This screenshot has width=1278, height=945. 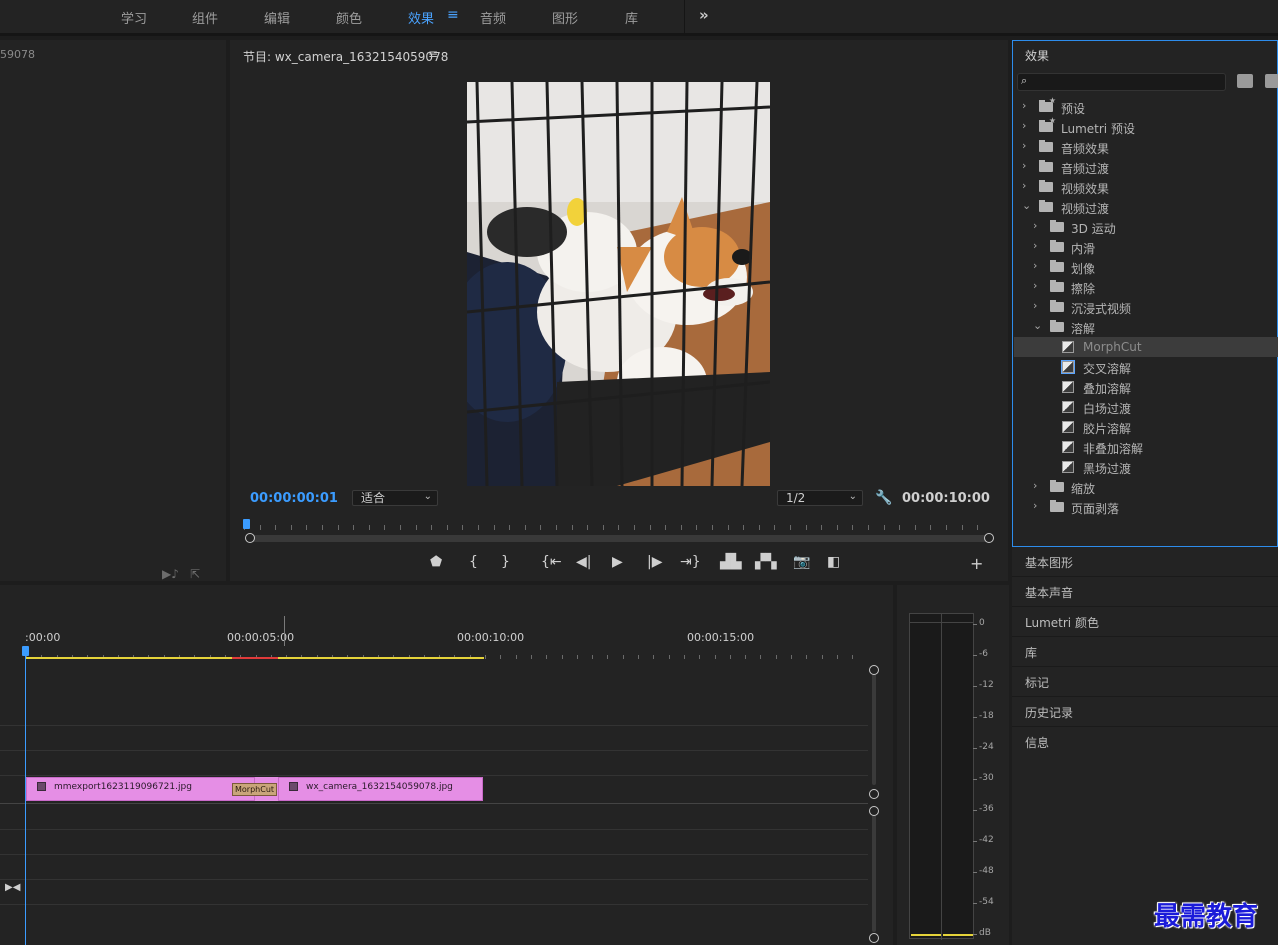 I want to click on effects-tree-item: › 缩放, so click(x=1146, y=487).